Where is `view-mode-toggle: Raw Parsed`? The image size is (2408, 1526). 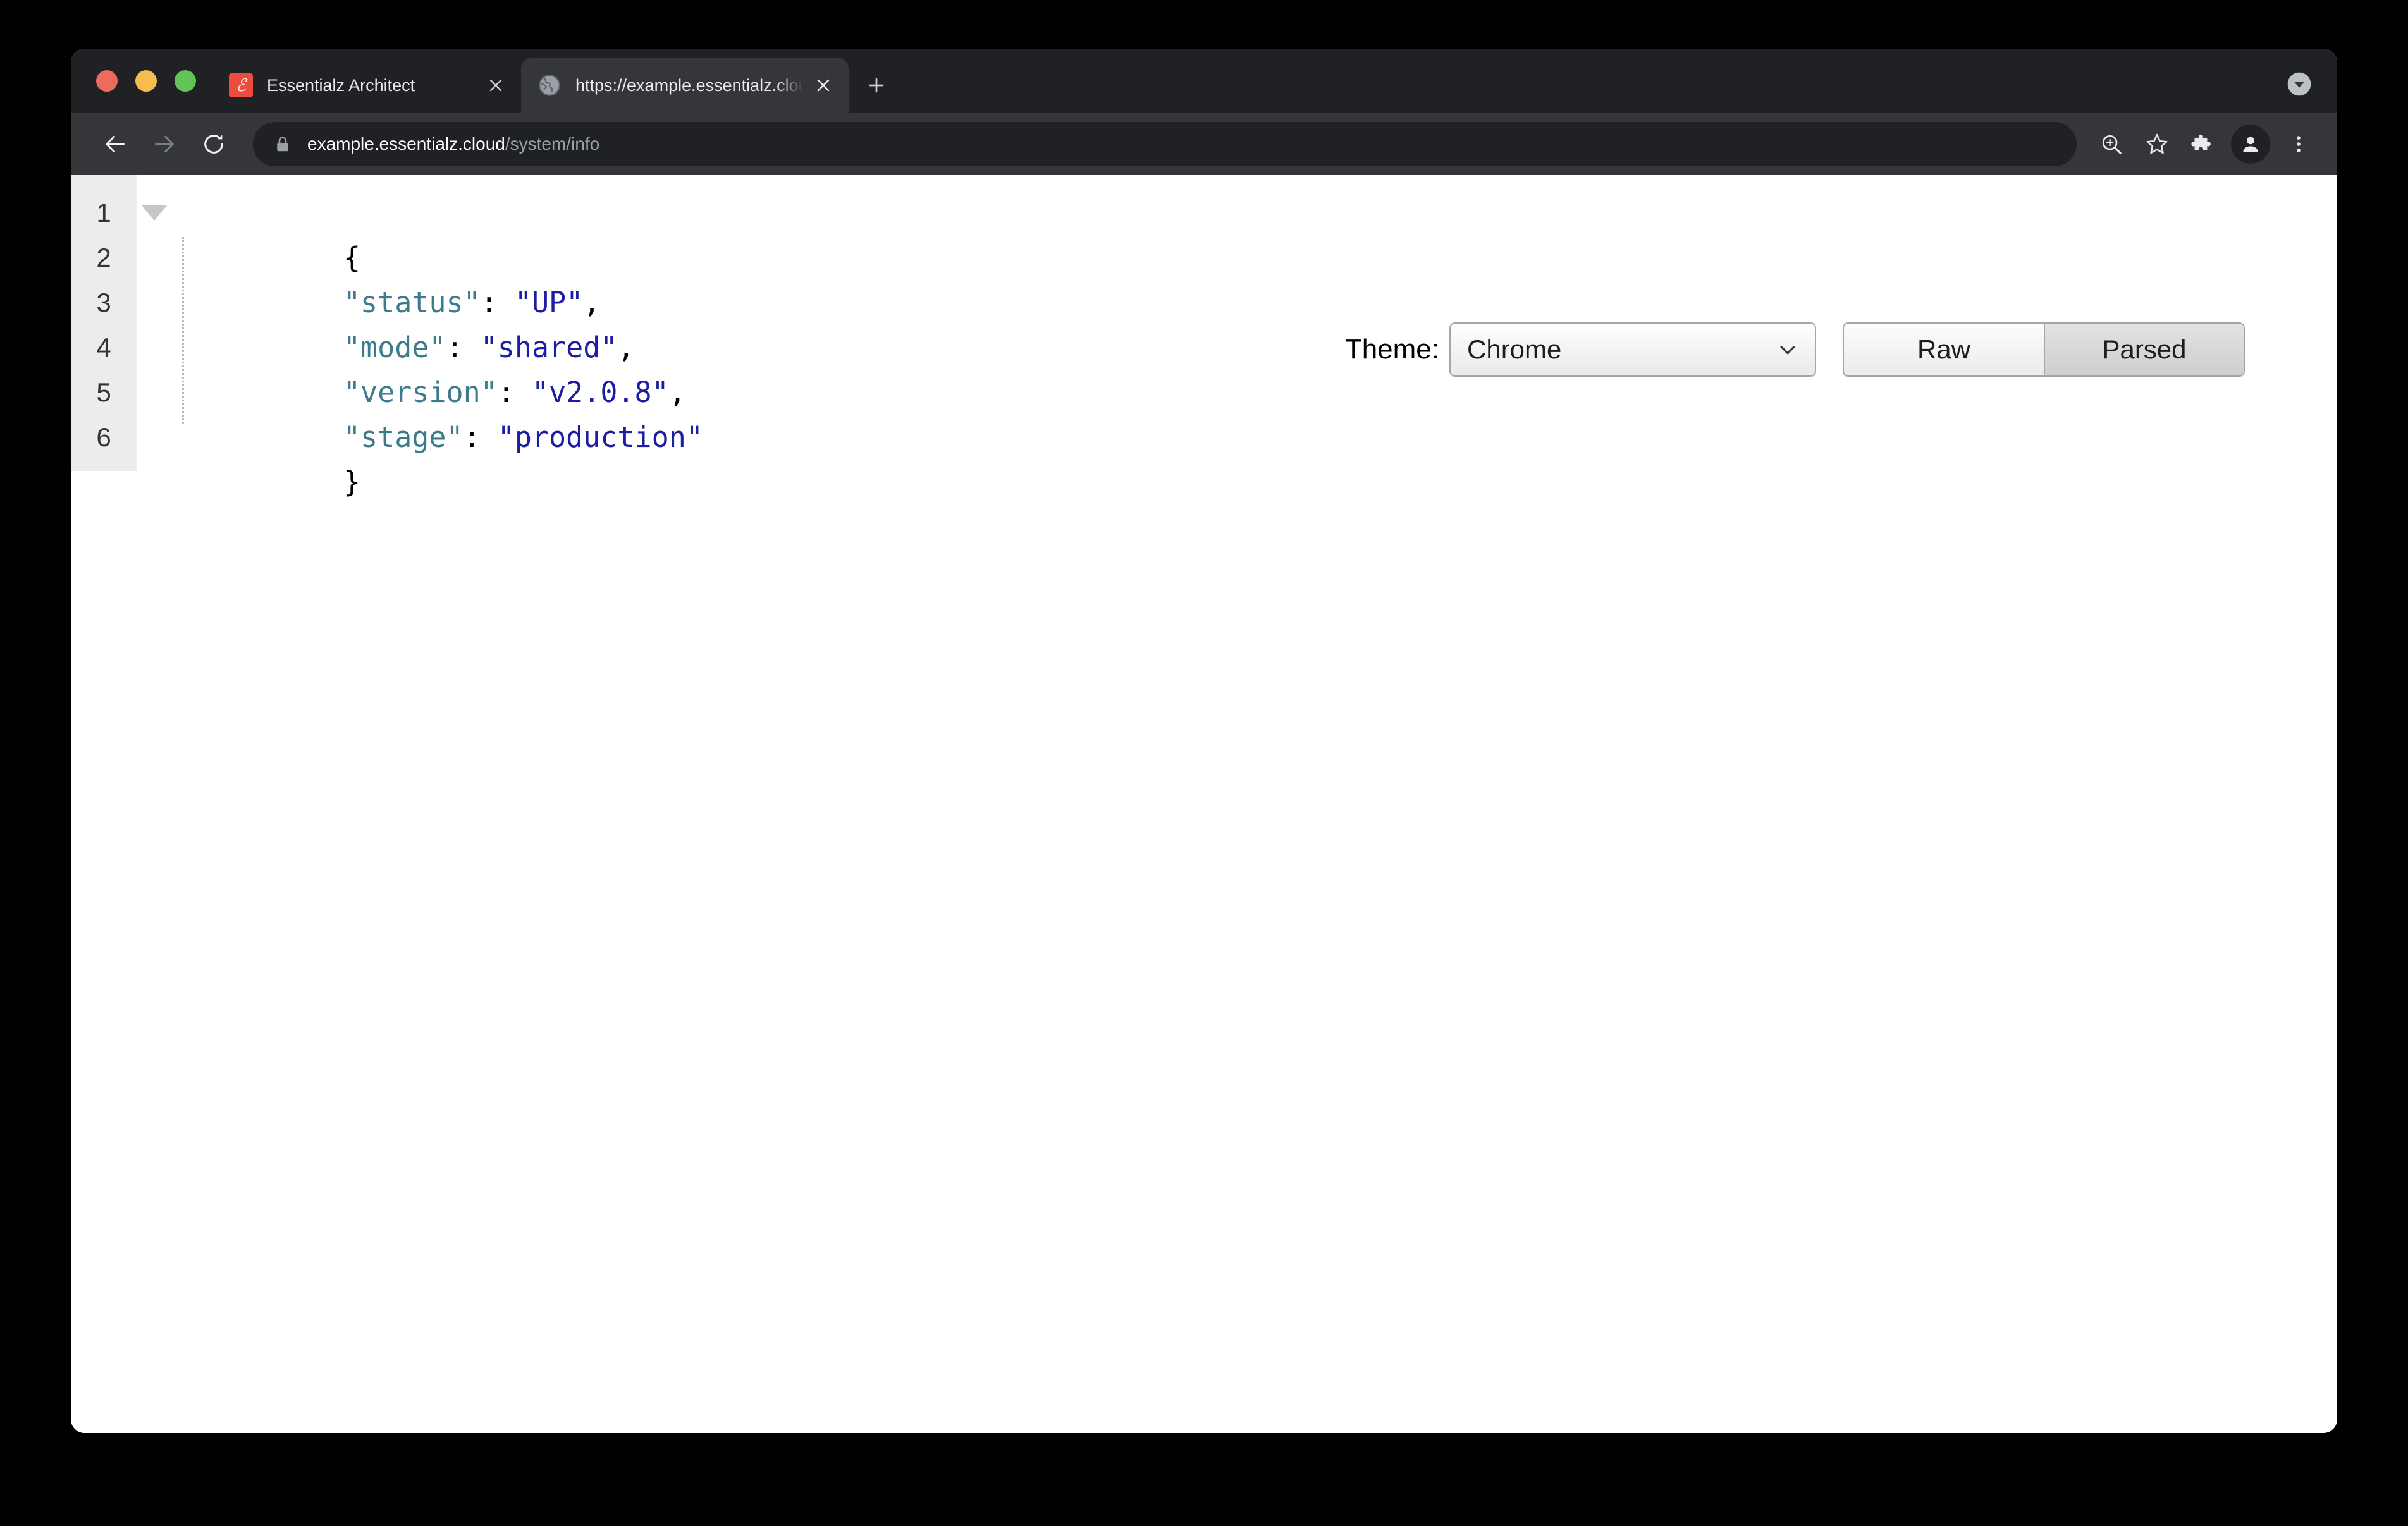
view-mode-toggle: Raw Parsed is located at coordinates (2044, 349).